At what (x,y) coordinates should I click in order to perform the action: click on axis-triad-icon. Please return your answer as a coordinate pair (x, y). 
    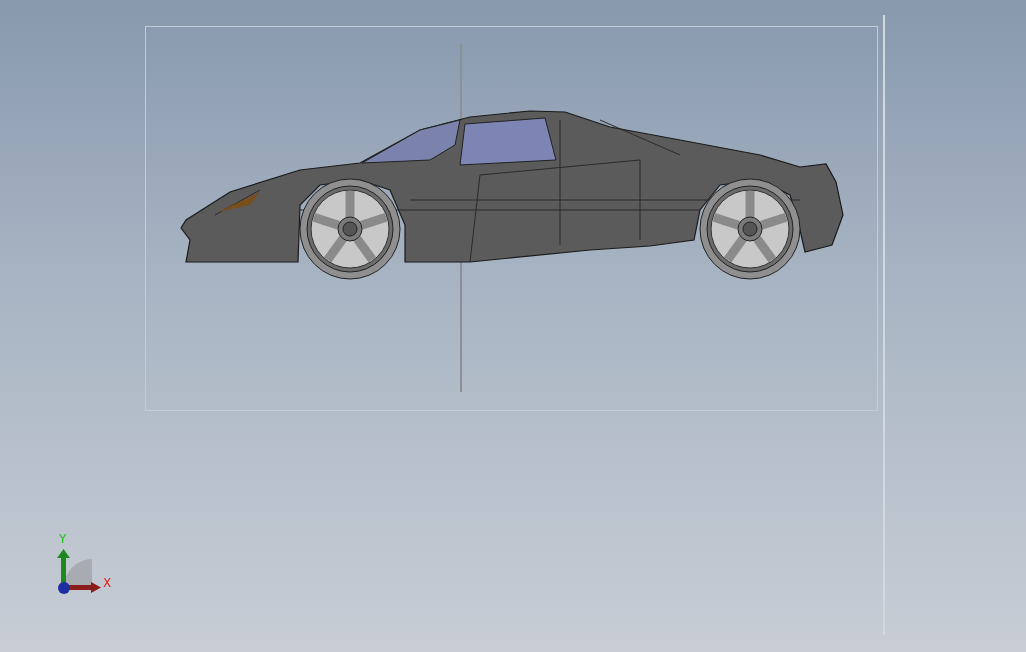
    Looking at the image, I should click on (79, 571).